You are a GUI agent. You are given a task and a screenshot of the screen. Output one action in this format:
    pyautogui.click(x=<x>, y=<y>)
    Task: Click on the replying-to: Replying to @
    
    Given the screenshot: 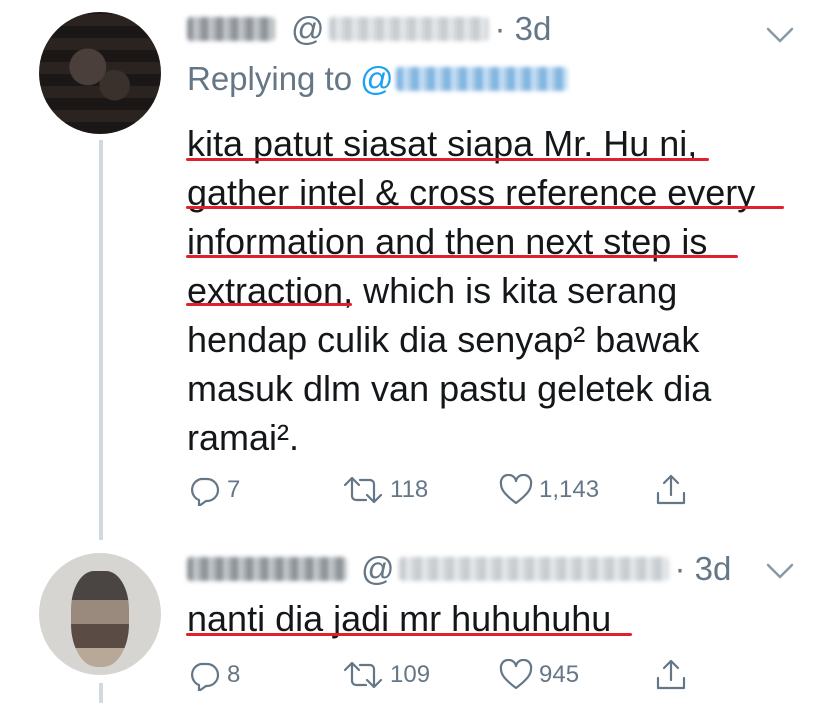 What is the action you would take?
    pyautogui.click(x=377, y=79)
    